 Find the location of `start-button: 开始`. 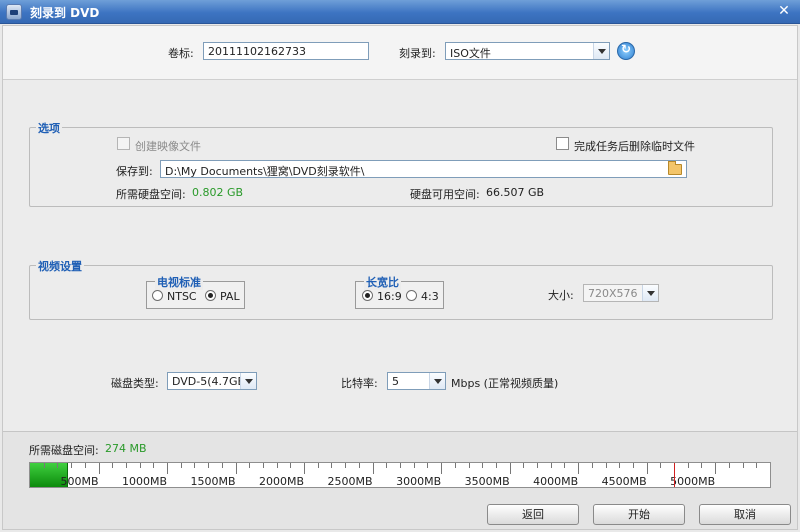

start-button: 开始 is located at coordinates (639, 514).